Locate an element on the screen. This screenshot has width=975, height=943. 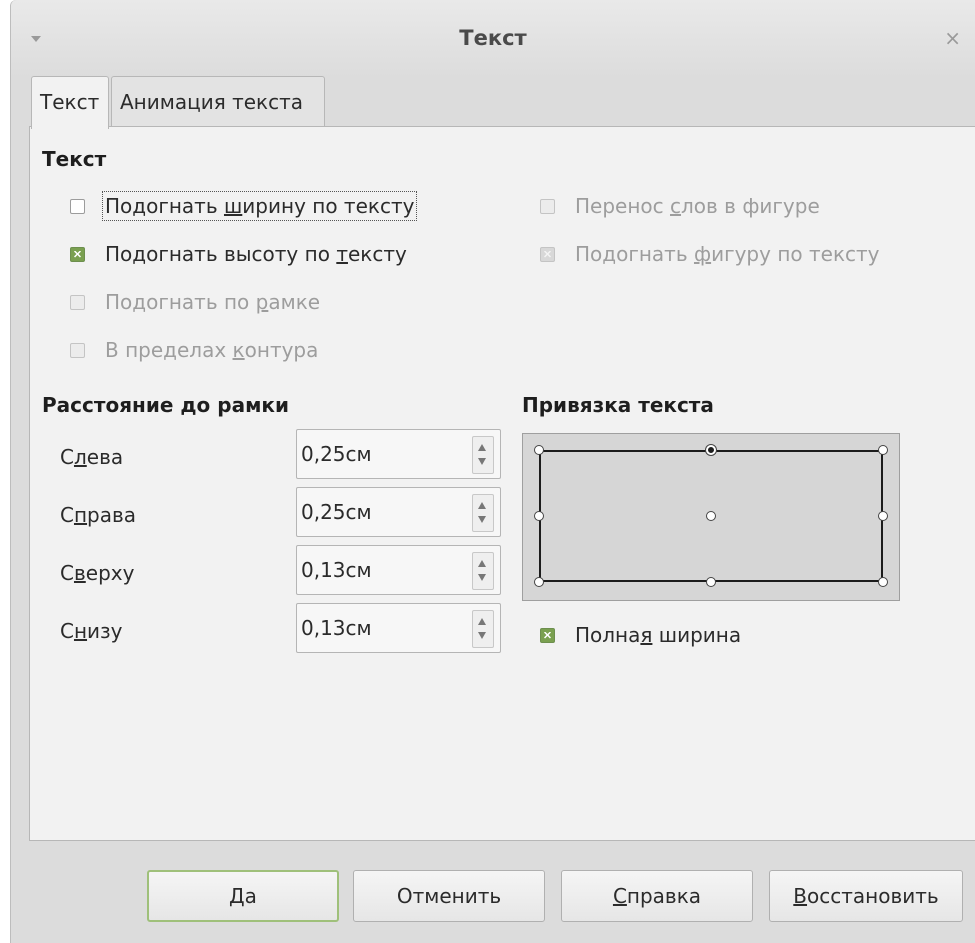
right-spacing-spinbox is located at coordinates (398, 512).